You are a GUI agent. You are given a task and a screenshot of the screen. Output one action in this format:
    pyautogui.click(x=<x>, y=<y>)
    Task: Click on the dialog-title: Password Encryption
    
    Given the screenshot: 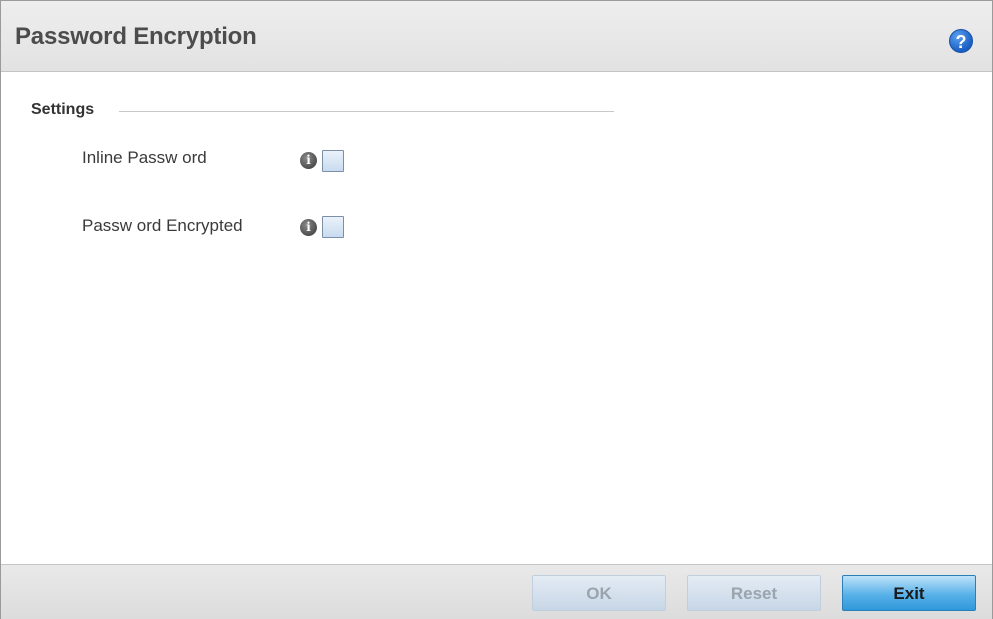 What is the action you would take?
    pyautogui.click(x=136, y=36)
    